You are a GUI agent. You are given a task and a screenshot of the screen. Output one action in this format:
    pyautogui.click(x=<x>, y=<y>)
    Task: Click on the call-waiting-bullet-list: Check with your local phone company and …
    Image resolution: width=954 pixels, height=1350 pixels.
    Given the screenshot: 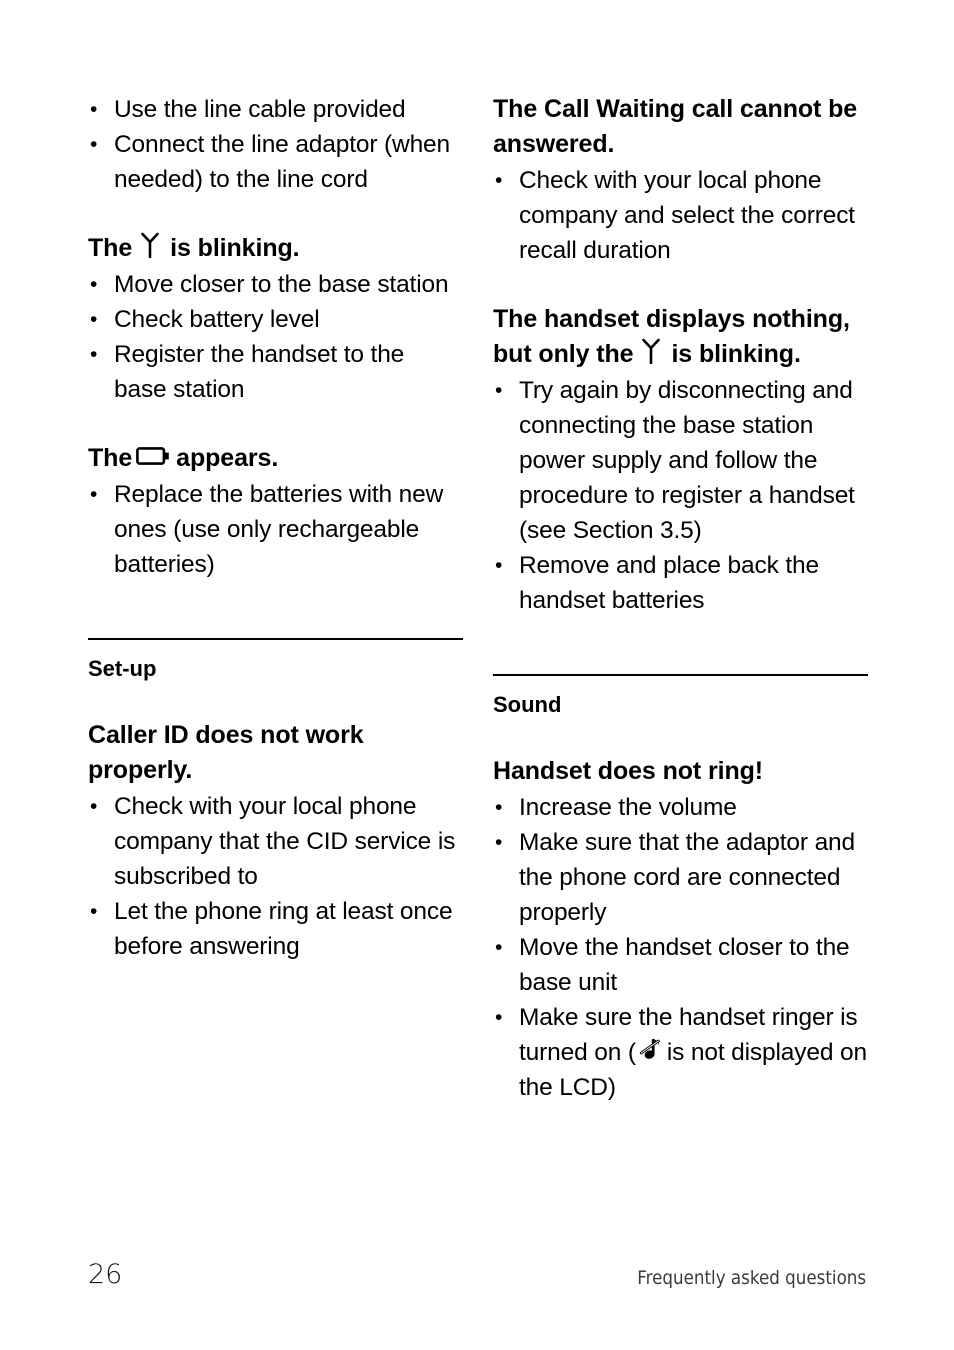 What is the action you would take?
    pyautogui.click(x=680, y=215)
    